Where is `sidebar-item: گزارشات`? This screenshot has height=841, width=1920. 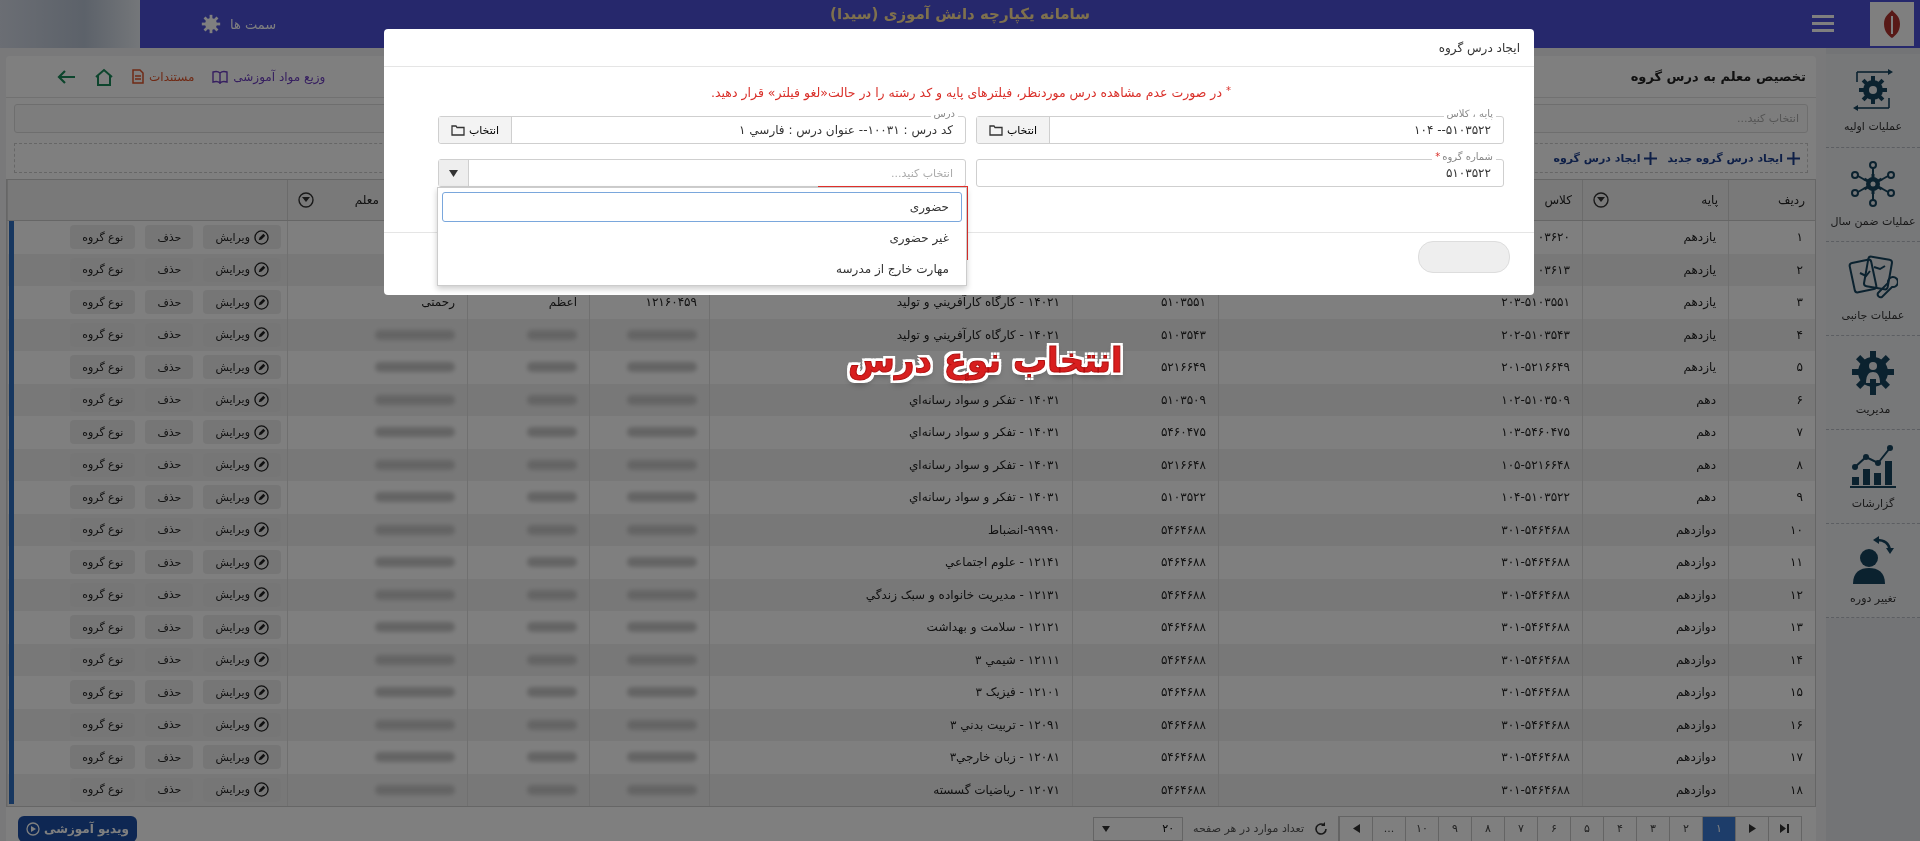 sidebar-item: گزارشات is located at coordinates (1873, 477).